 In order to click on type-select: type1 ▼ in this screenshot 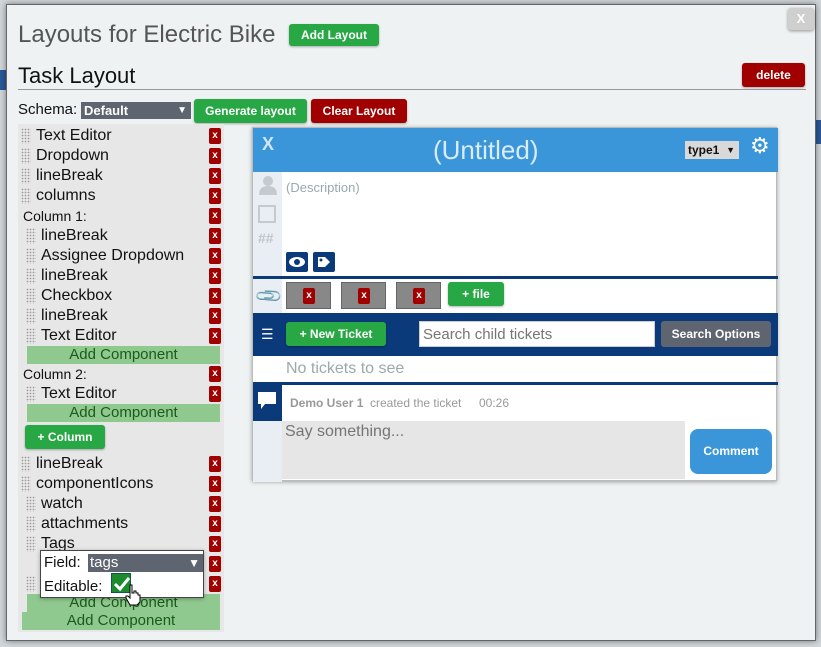, I will do `click(712, 150)`.